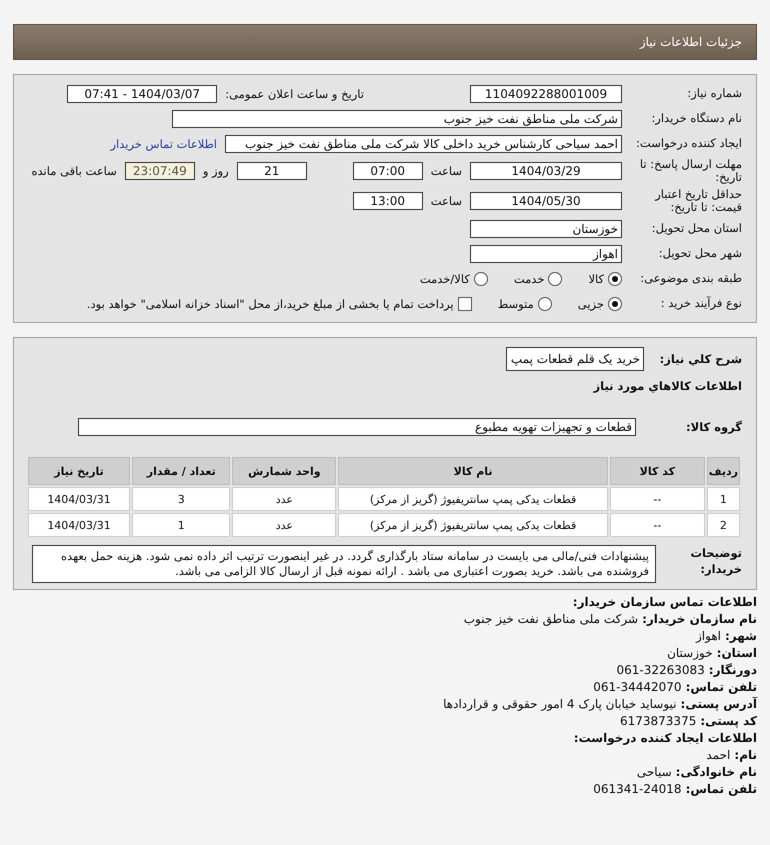  I want to click on field-value: شرکت ملی مناطق نفت خیز جنوب, so click(551, 619).